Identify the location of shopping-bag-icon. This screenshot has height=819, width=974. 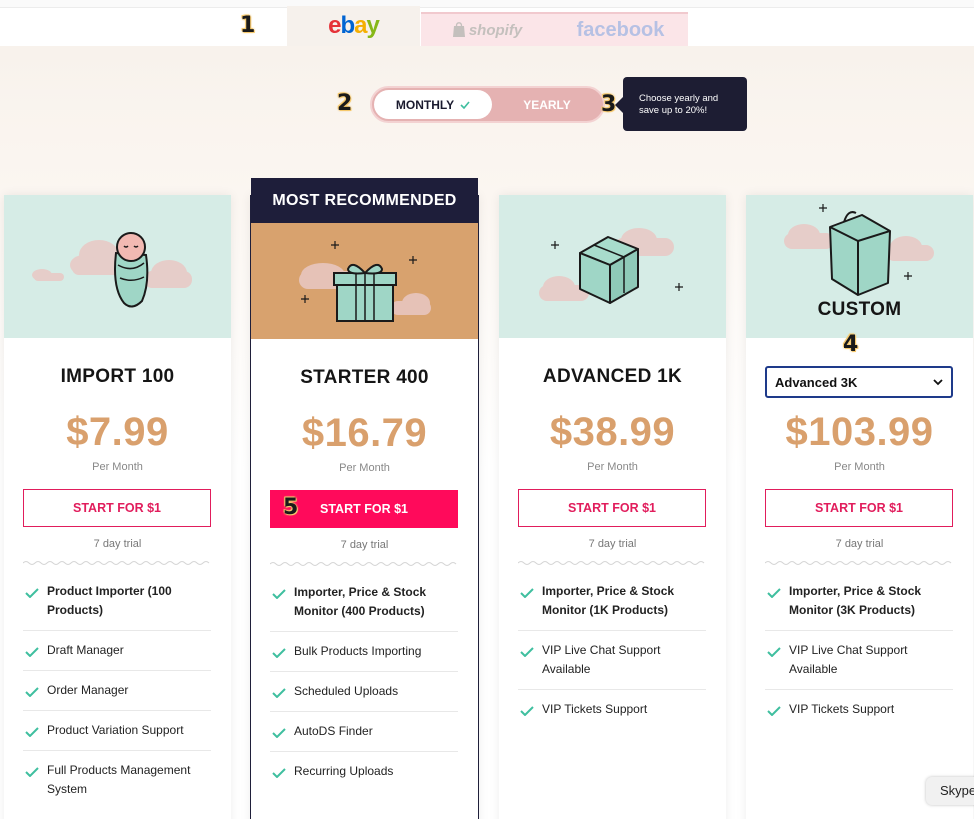
(458, 29).